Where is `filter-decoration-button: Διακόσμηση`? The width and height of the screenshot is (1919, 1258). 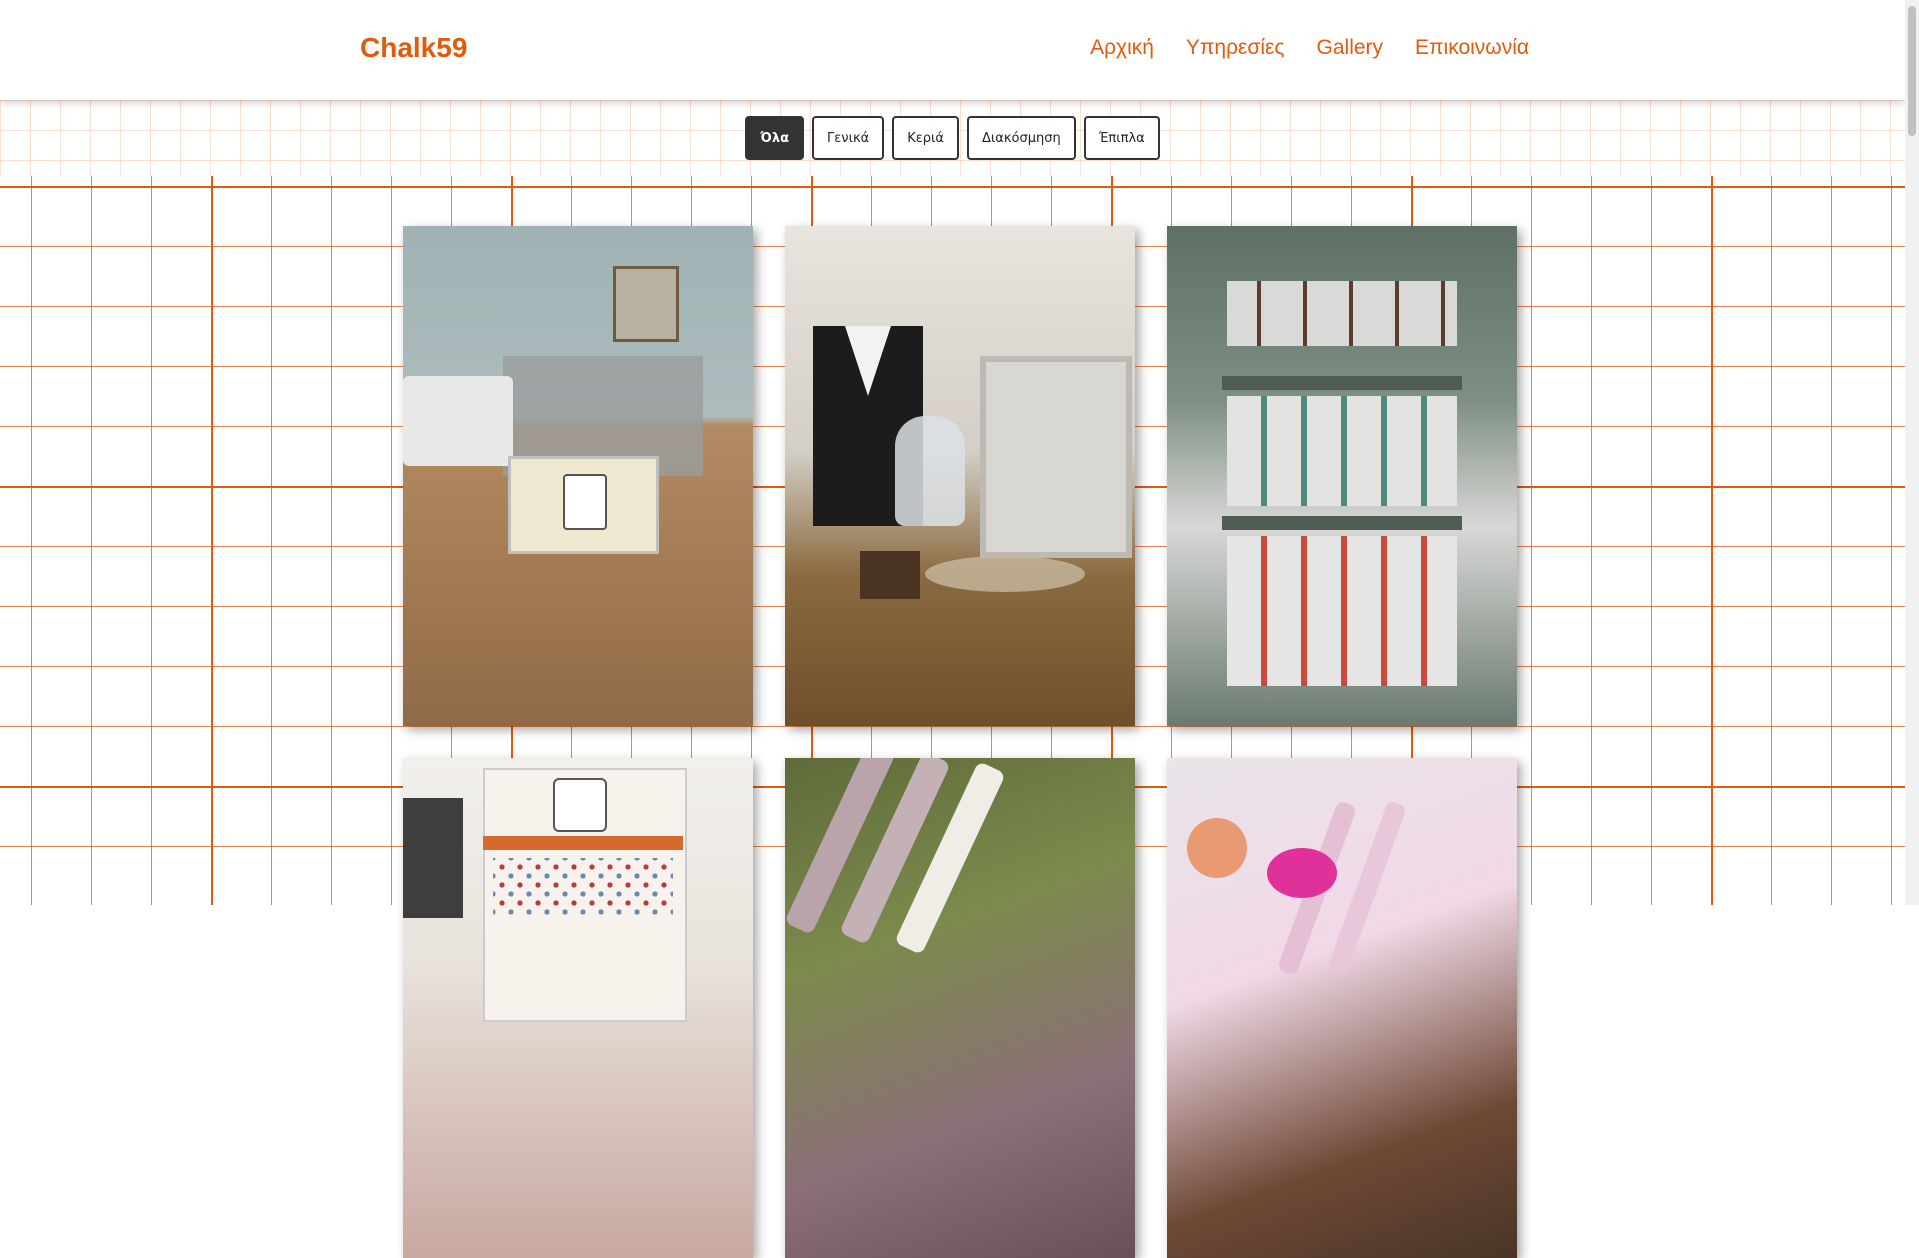
filter-decoration-button: Διακόσμηση is located at coordinates (1021, 138).